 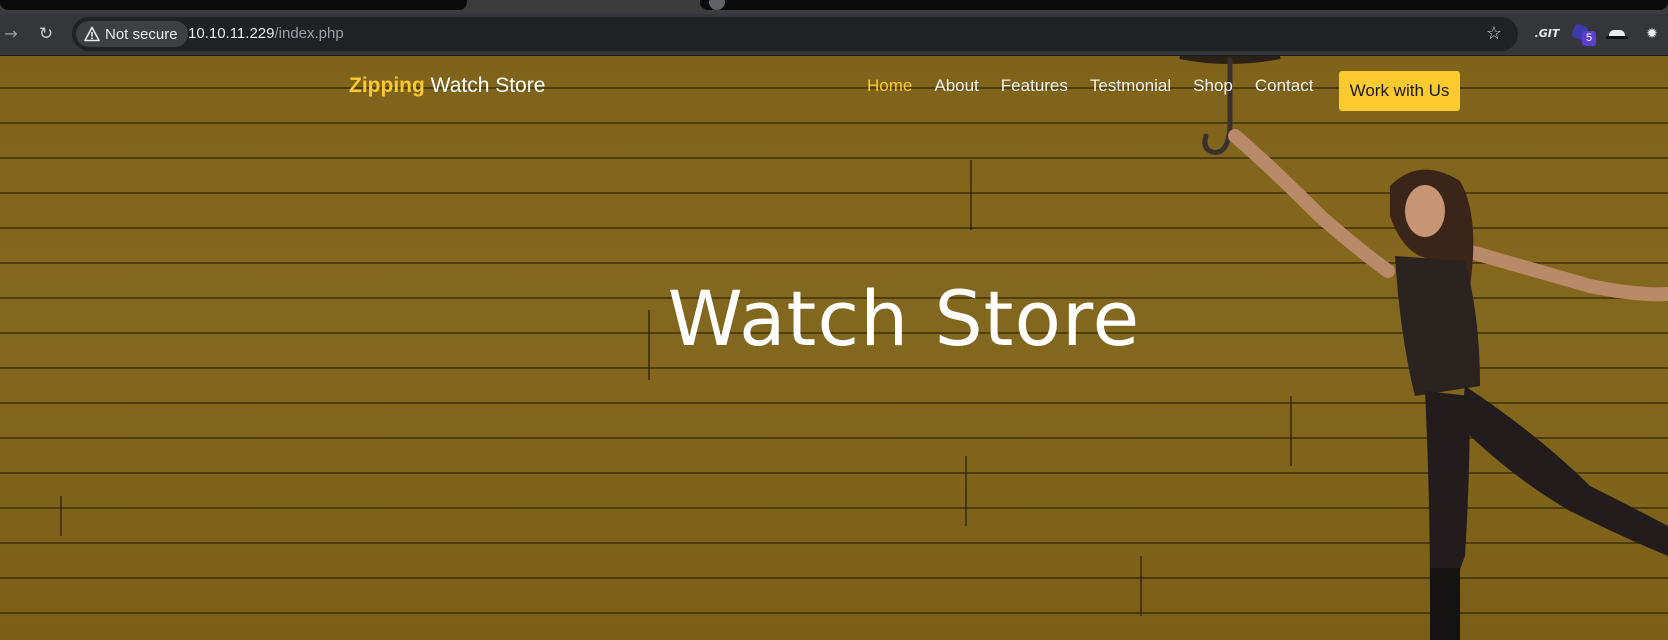 What do you see at coordinates (1617, 34) in the screenshot?
I see `hat-extension-icon` at bounding box center [1617, 34].